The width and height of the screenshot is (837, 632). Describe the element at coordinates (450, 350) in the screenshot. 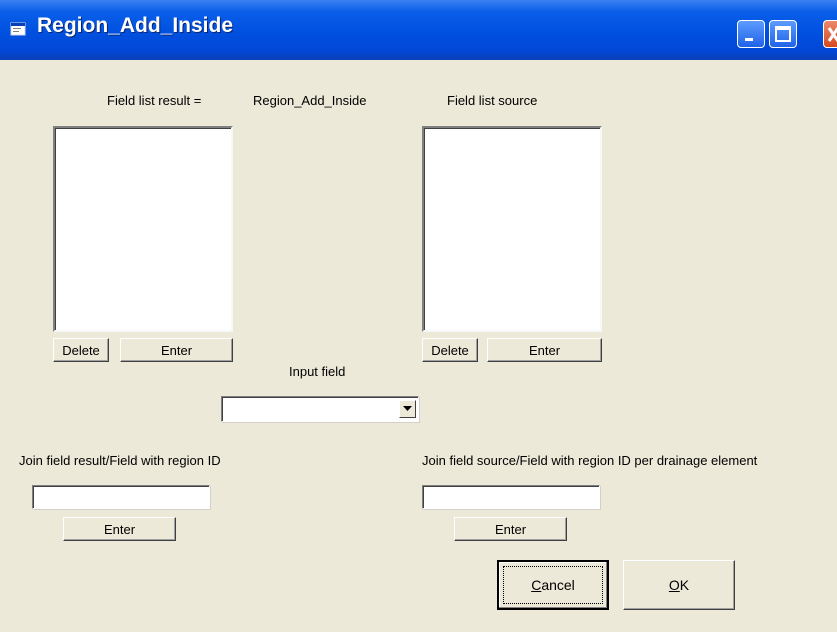

I see `delete-source-button: Delete` at that location.